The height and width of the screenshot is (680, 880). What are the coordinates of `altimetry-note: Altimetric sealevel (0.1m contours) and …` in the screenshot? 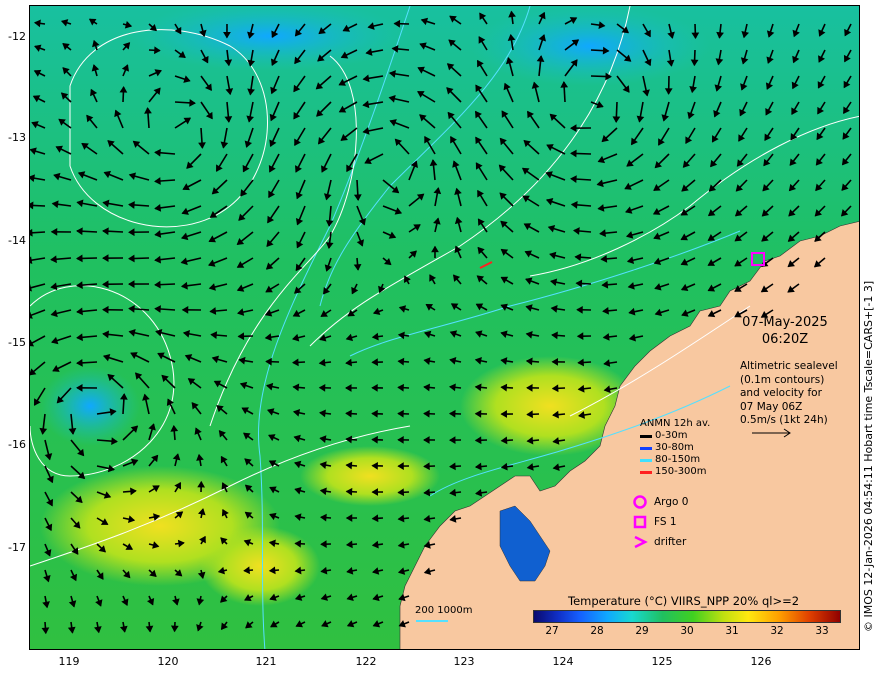 It's located at (789, 394).